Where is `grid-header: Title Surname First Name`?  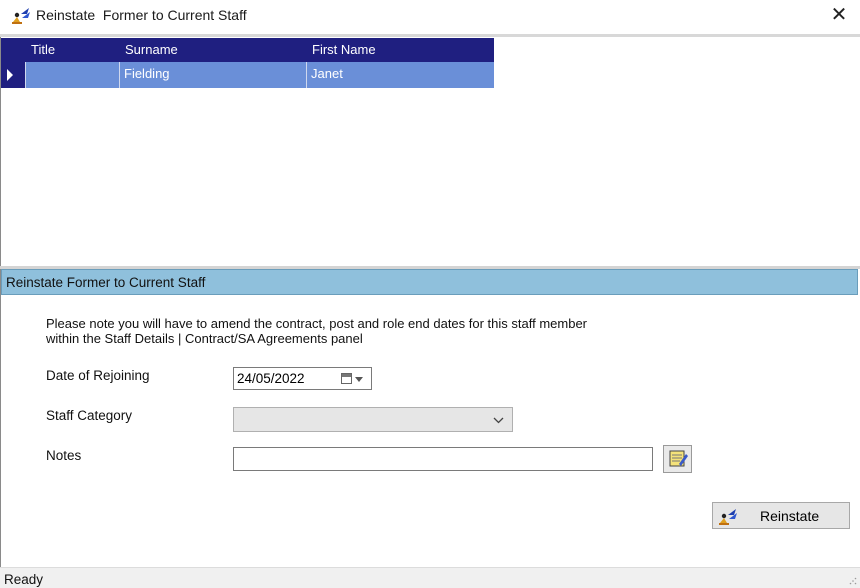 grid-header: Title Surname First Name is located at coordinates (247, 50).